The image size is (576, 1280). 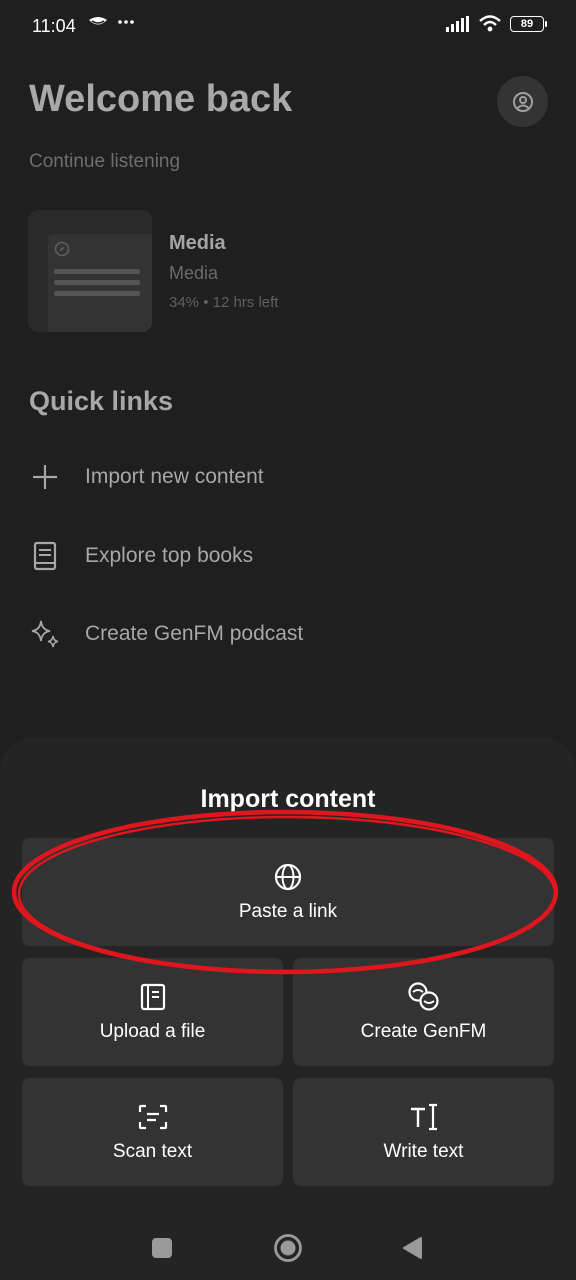 I want to click on back-button, so click(x=412, y=1248).